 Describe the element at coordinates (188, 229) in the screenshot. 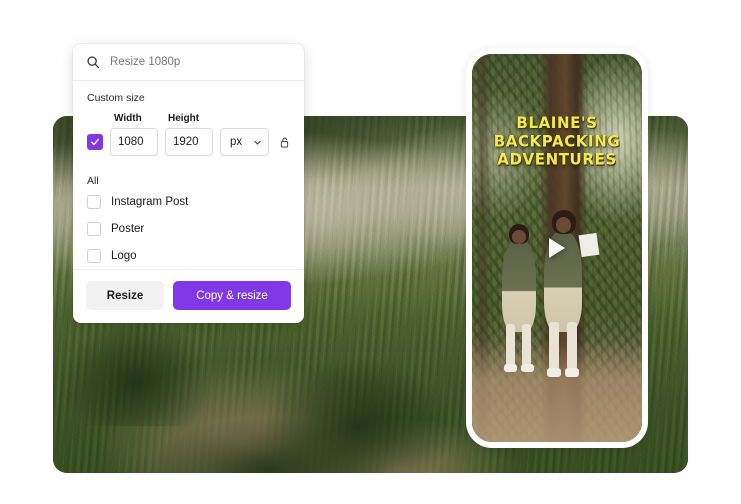

I see `option-poster: Poster` at that location.